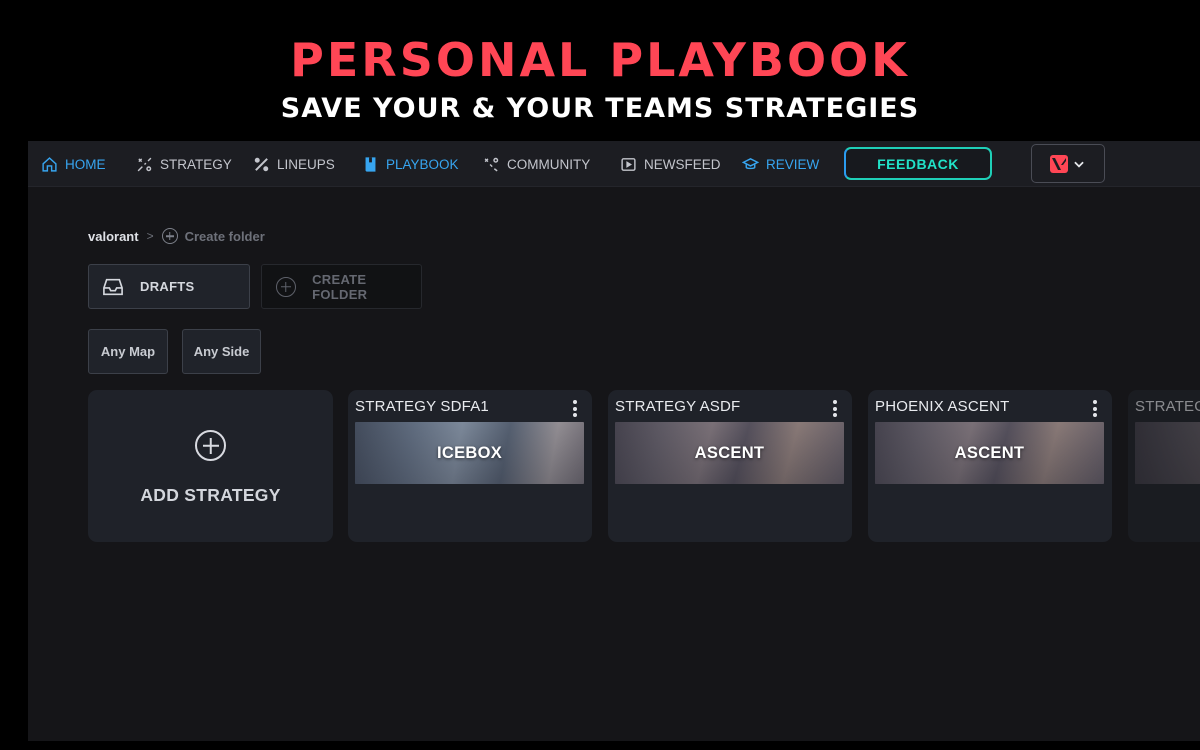 This screenshot has height=750, width=1200. What do you see at coordinates (210, 466) in the screenshot?
I see `add-strategy-card: ADD STRATEGY` at bounding box center [210, 466].